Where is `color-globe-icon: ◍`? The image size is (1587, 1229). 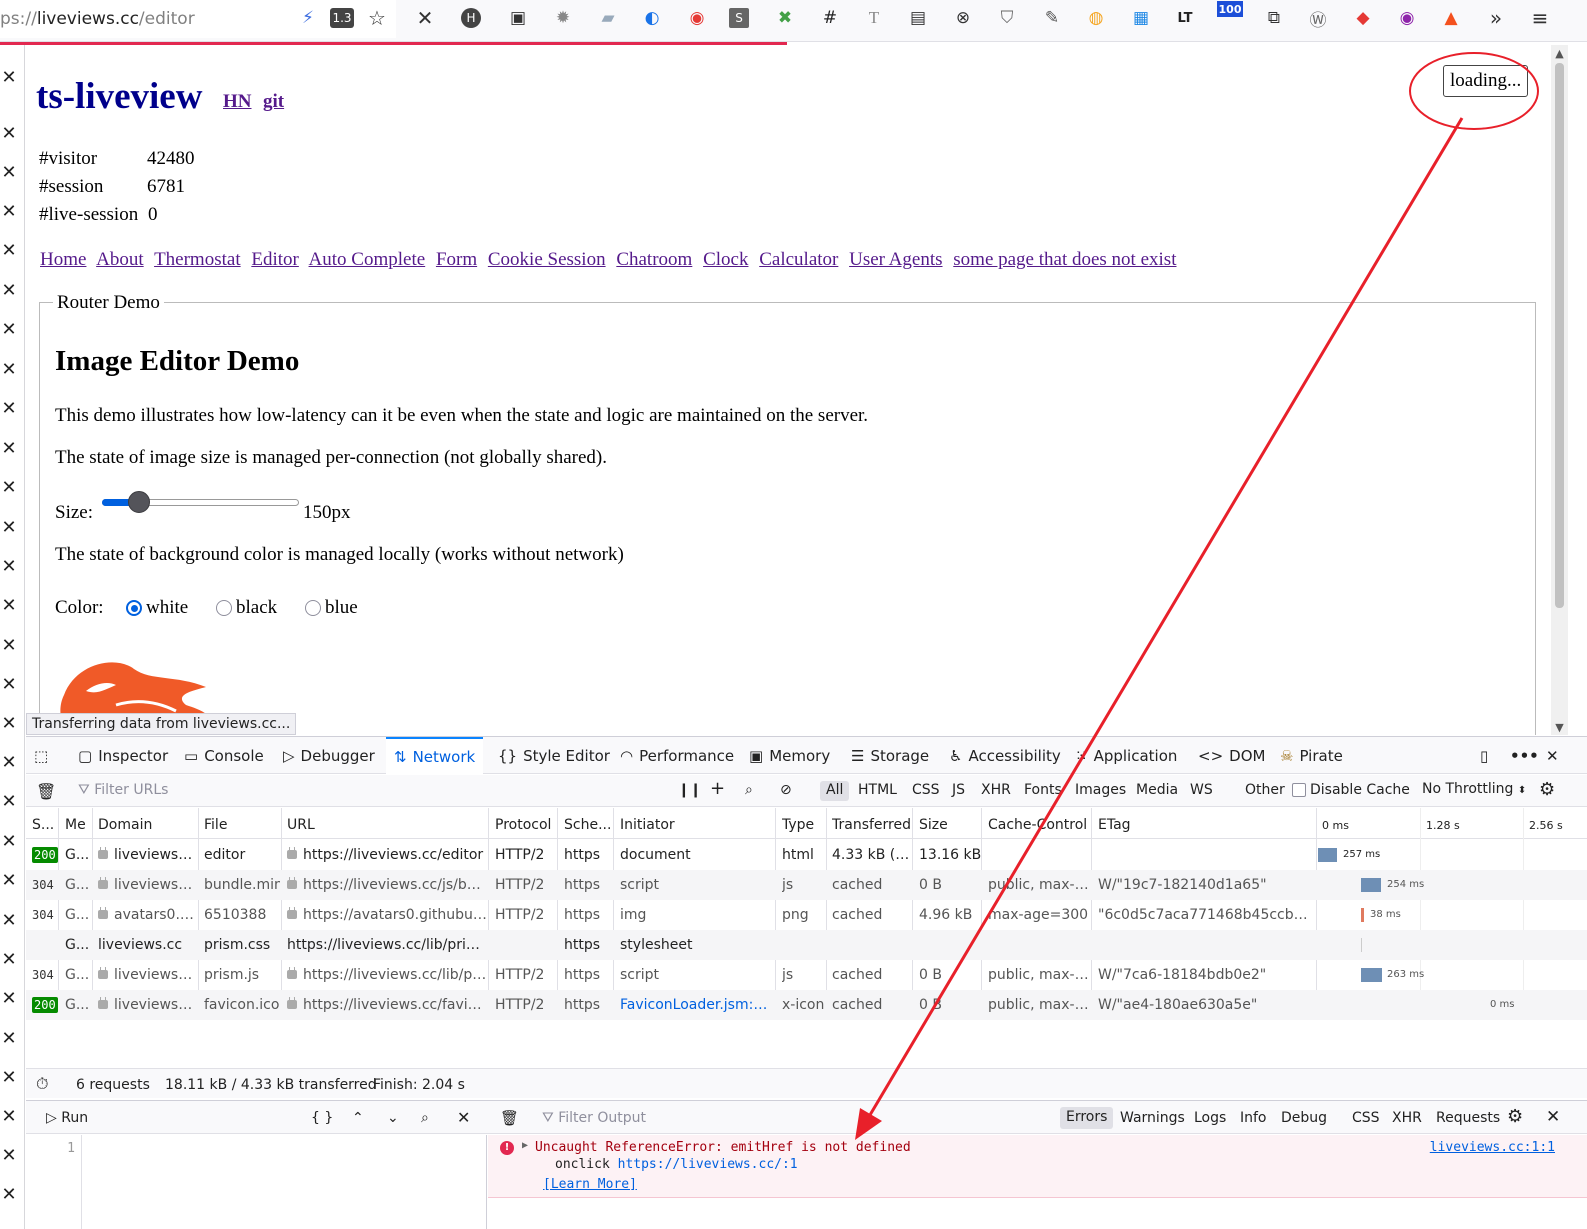 color-globe-icon: ◍ is located at coordinates (1096, 18).